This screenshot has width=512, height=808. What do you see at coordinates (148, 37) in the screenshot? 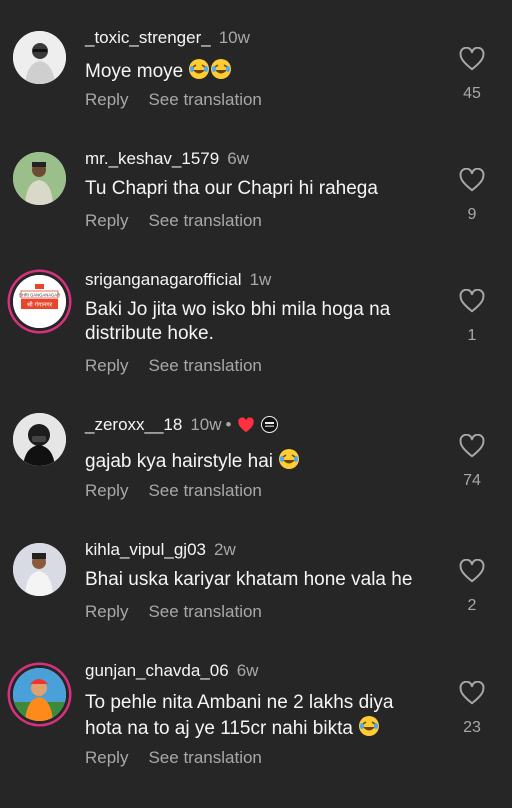
I see `username: _toxic_strenger_` at bounding box center [148, 37].